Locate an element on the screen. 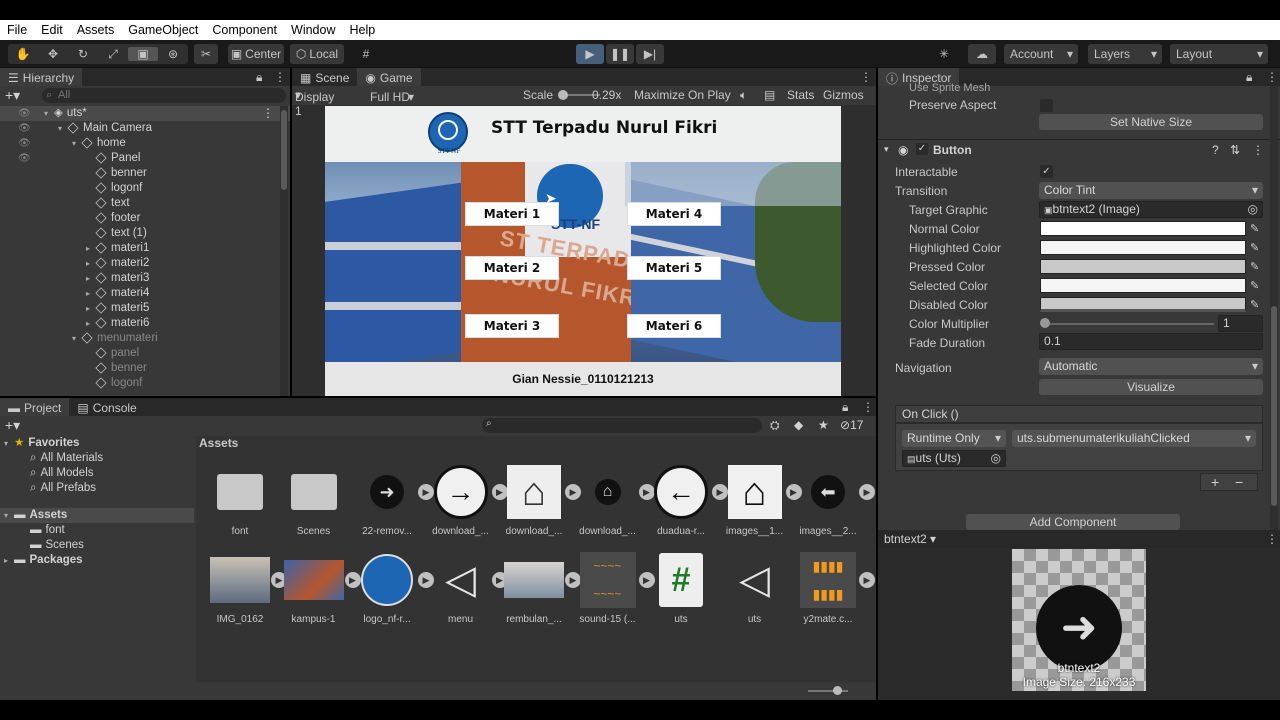 The height and width of the screenshot is (720, 1280). disabled-color-swatch is located at coordinates (1143, 304).